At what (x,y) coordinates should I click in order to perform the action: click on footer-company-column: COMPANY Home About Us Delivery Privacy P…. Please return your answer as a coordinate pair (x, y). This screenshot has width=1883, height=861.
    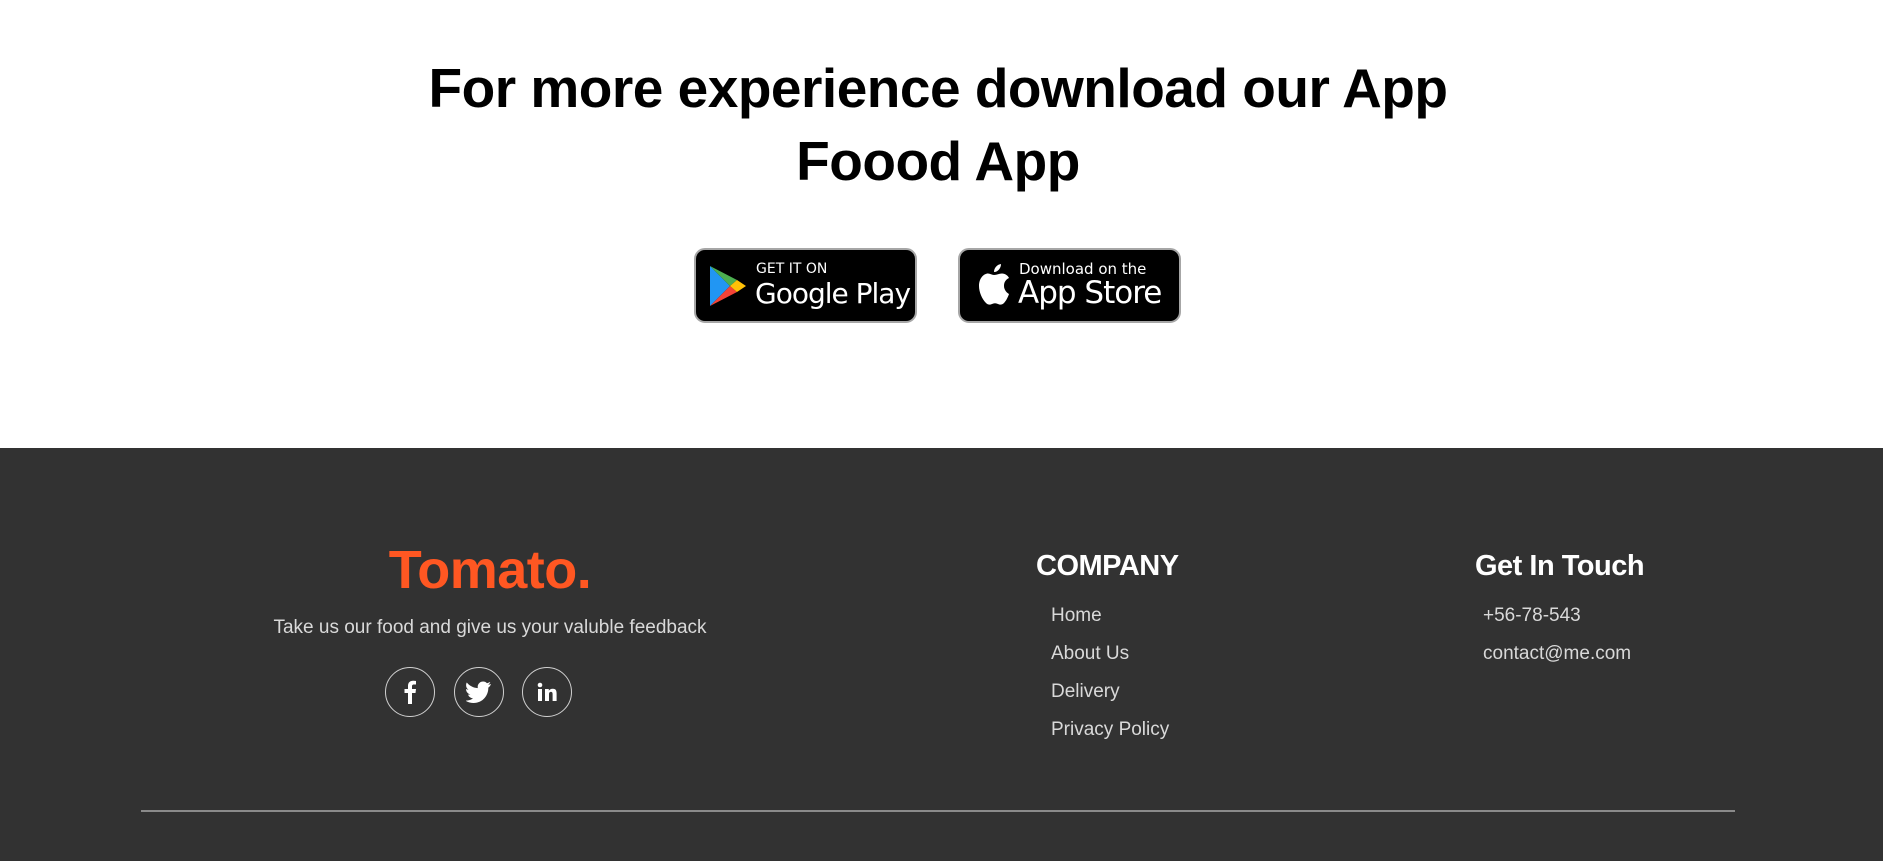
    Looking at the image, I should click on (1156, 652).